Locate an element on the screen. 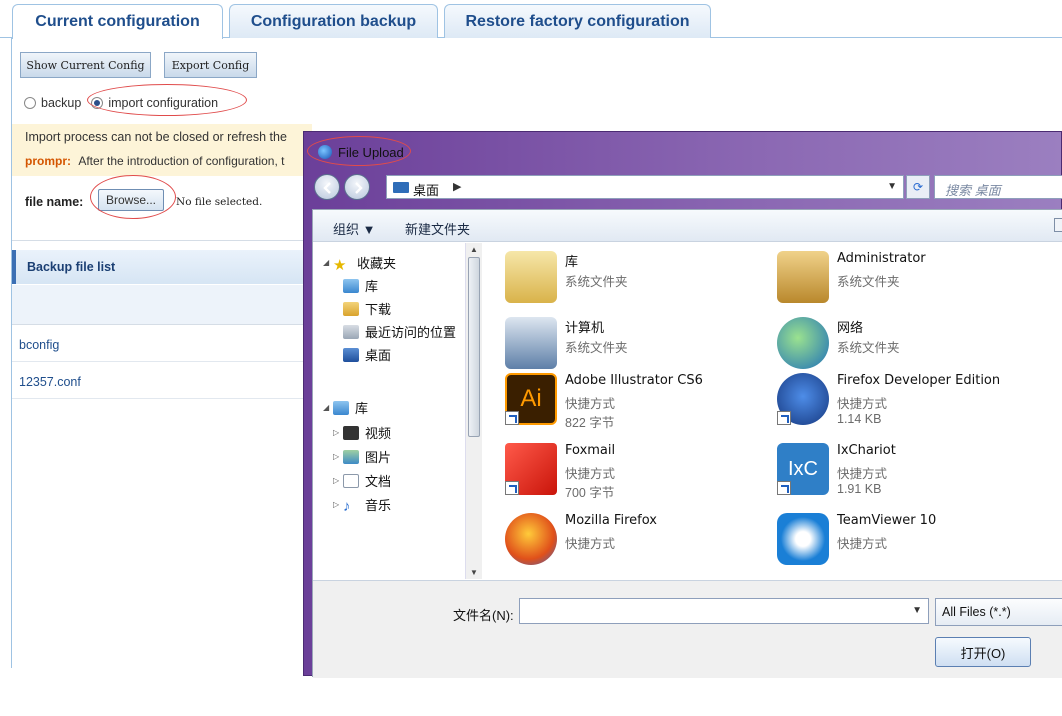 This screenshot has height=716, width=1062. nav-item-videos: ▷ 视频 is located at coordinates (362, 432).